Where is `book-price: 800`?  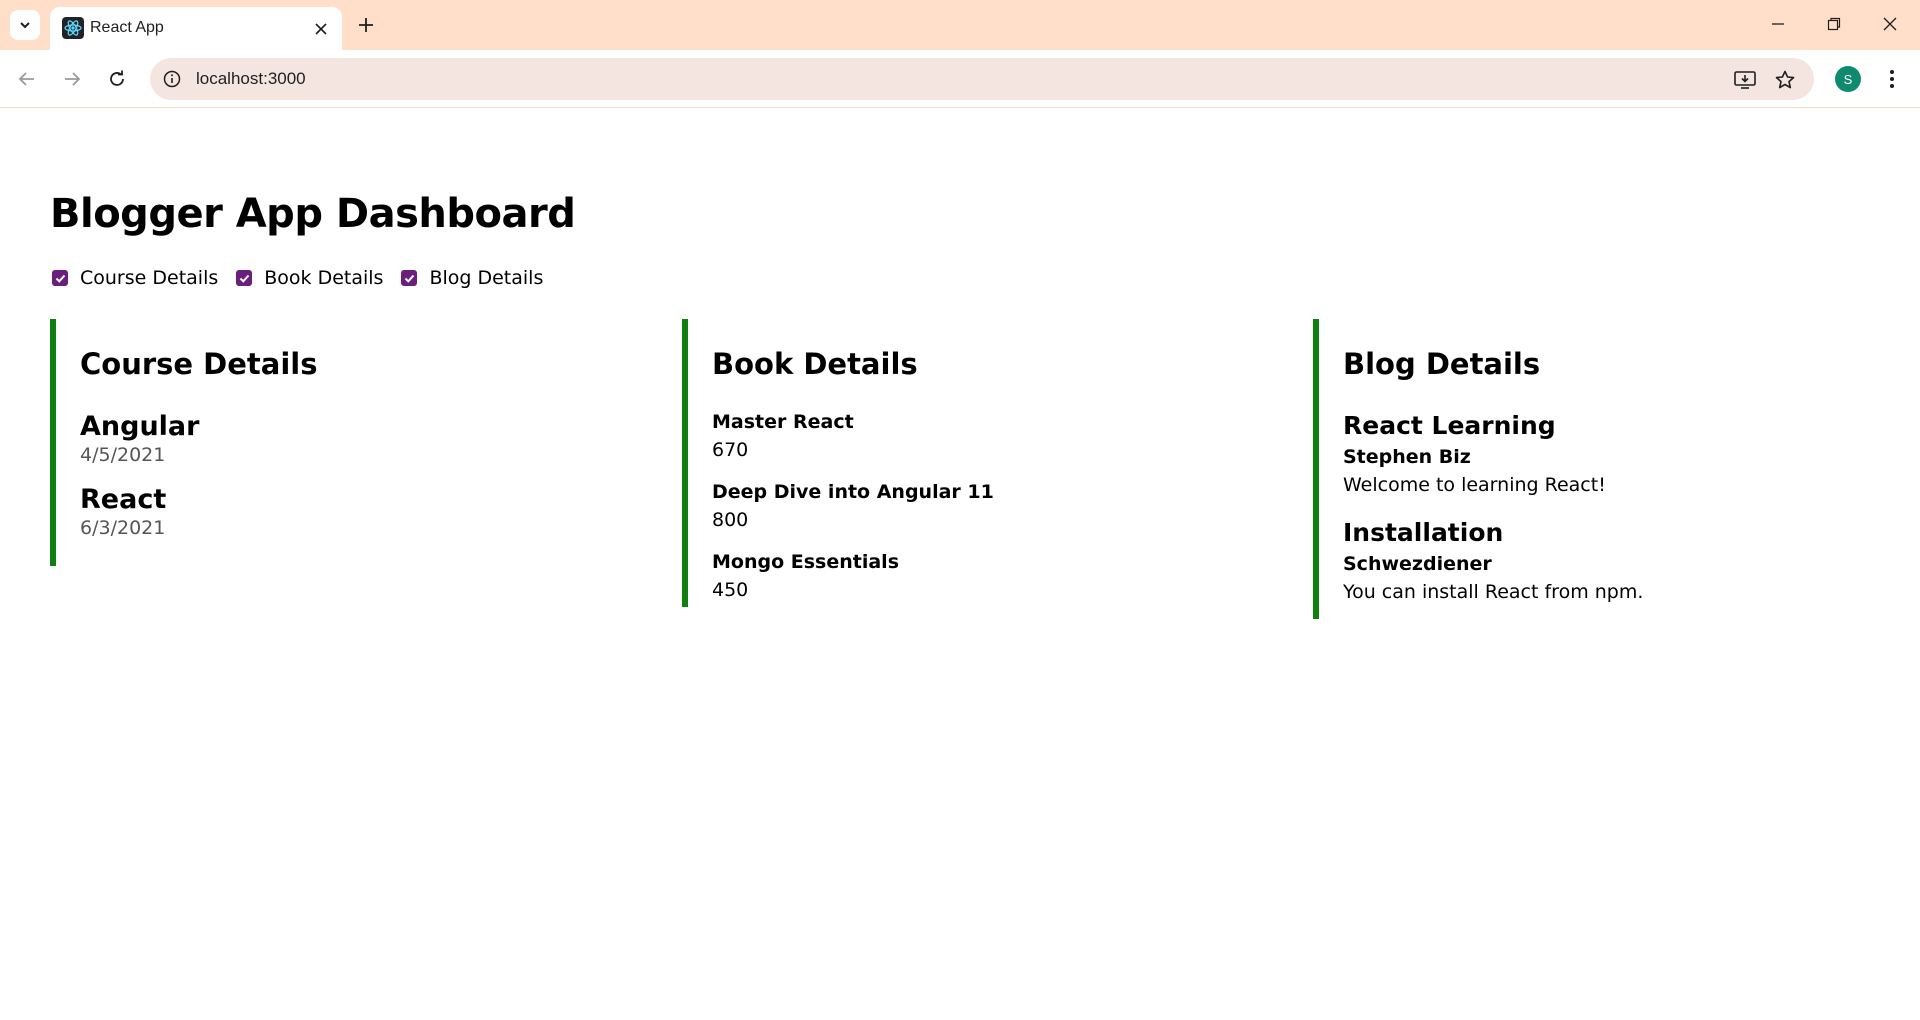 book-price: 800 is located at coordinates (730, 520).